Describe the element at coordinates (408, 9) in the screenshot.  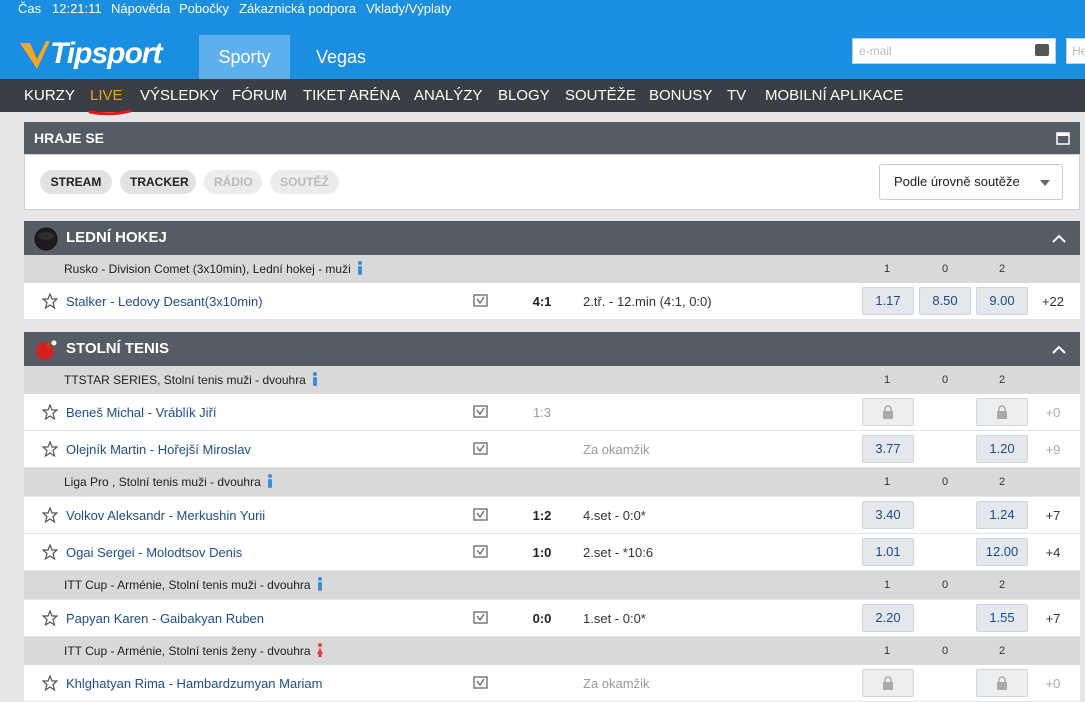
I see `deposits-link: Vklady/Výplaty` at that location.